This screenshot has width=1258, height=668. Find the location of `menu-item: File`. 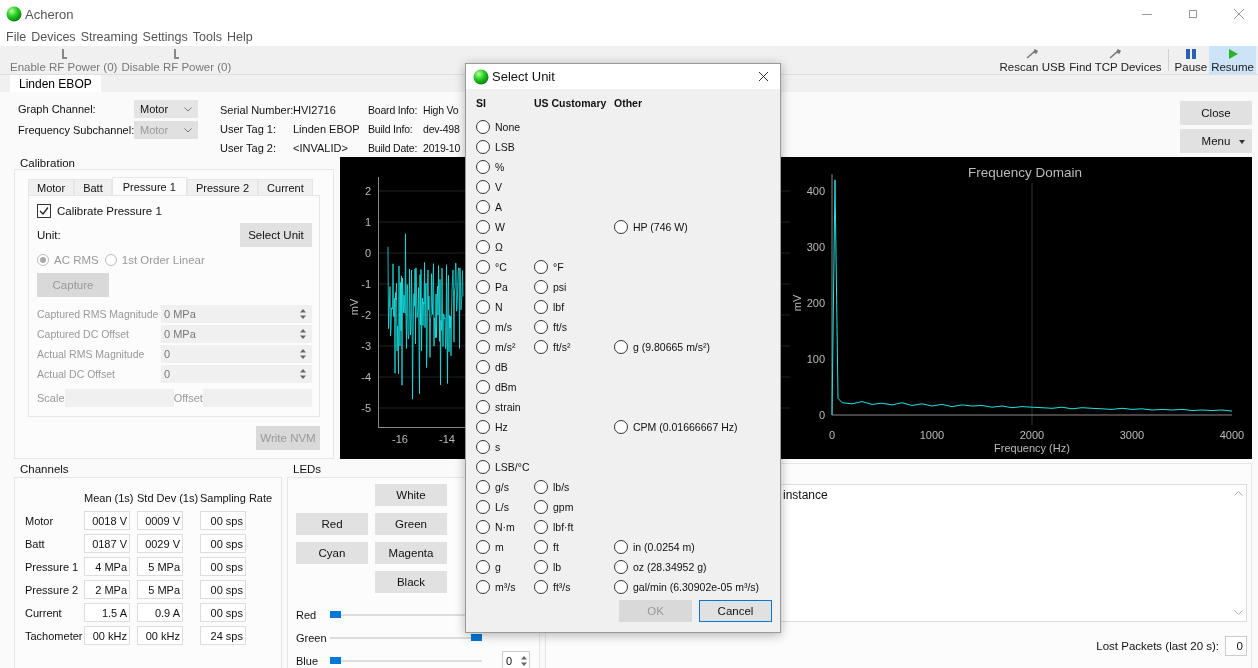

menu-item: File is located at coordinates (16, 37).